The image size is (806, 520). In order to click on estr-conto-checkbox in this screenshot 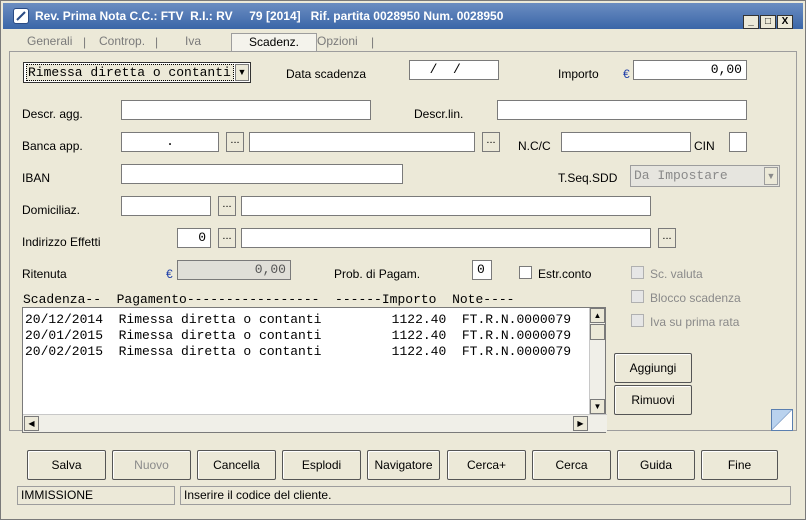, I will do `click(525, 272)`.